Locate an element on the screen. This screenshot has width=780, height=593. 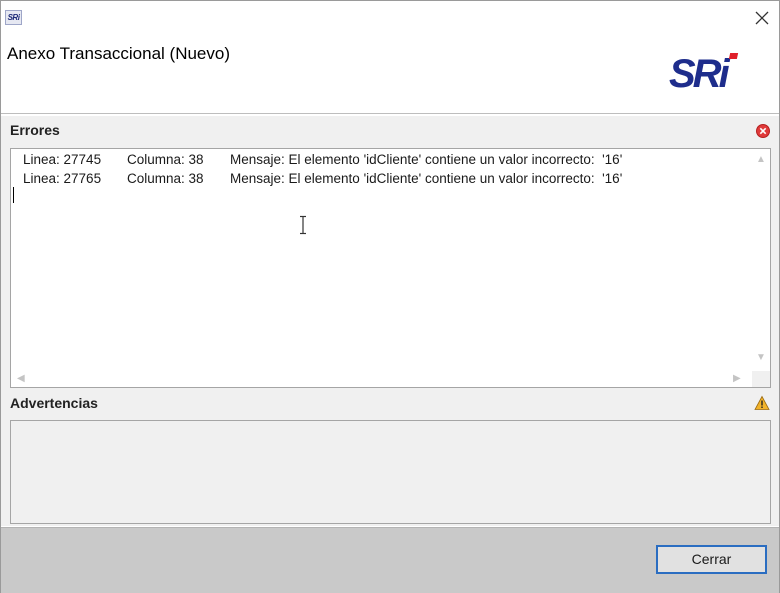
header-divider is located at coordinates (390, 114).